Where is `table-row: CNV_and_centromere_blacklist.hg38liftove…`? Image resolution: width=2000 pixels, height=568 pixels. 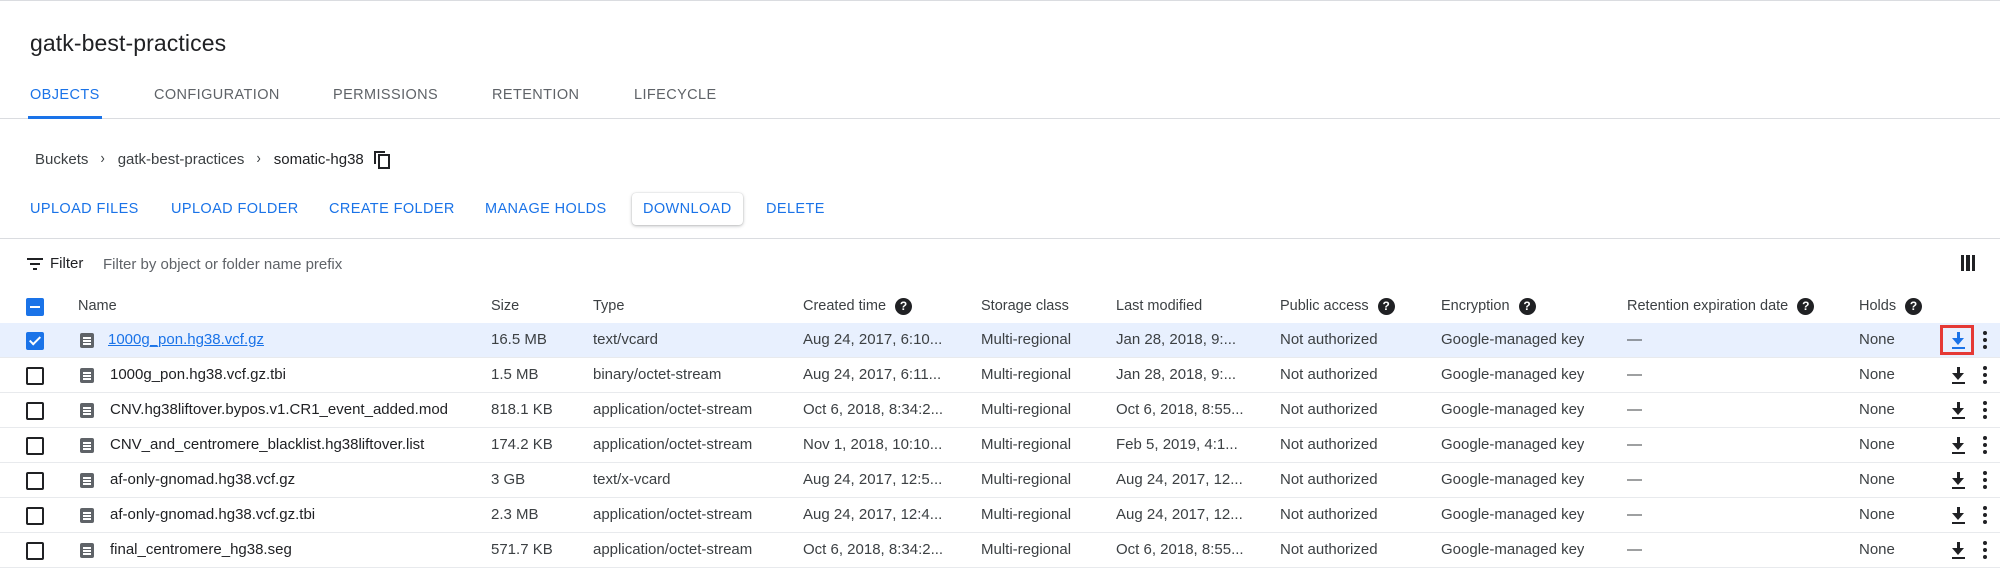
table-row: CNV_and_centromere_blacklist.hg38liftove… is located at coordinates (1000, 445).